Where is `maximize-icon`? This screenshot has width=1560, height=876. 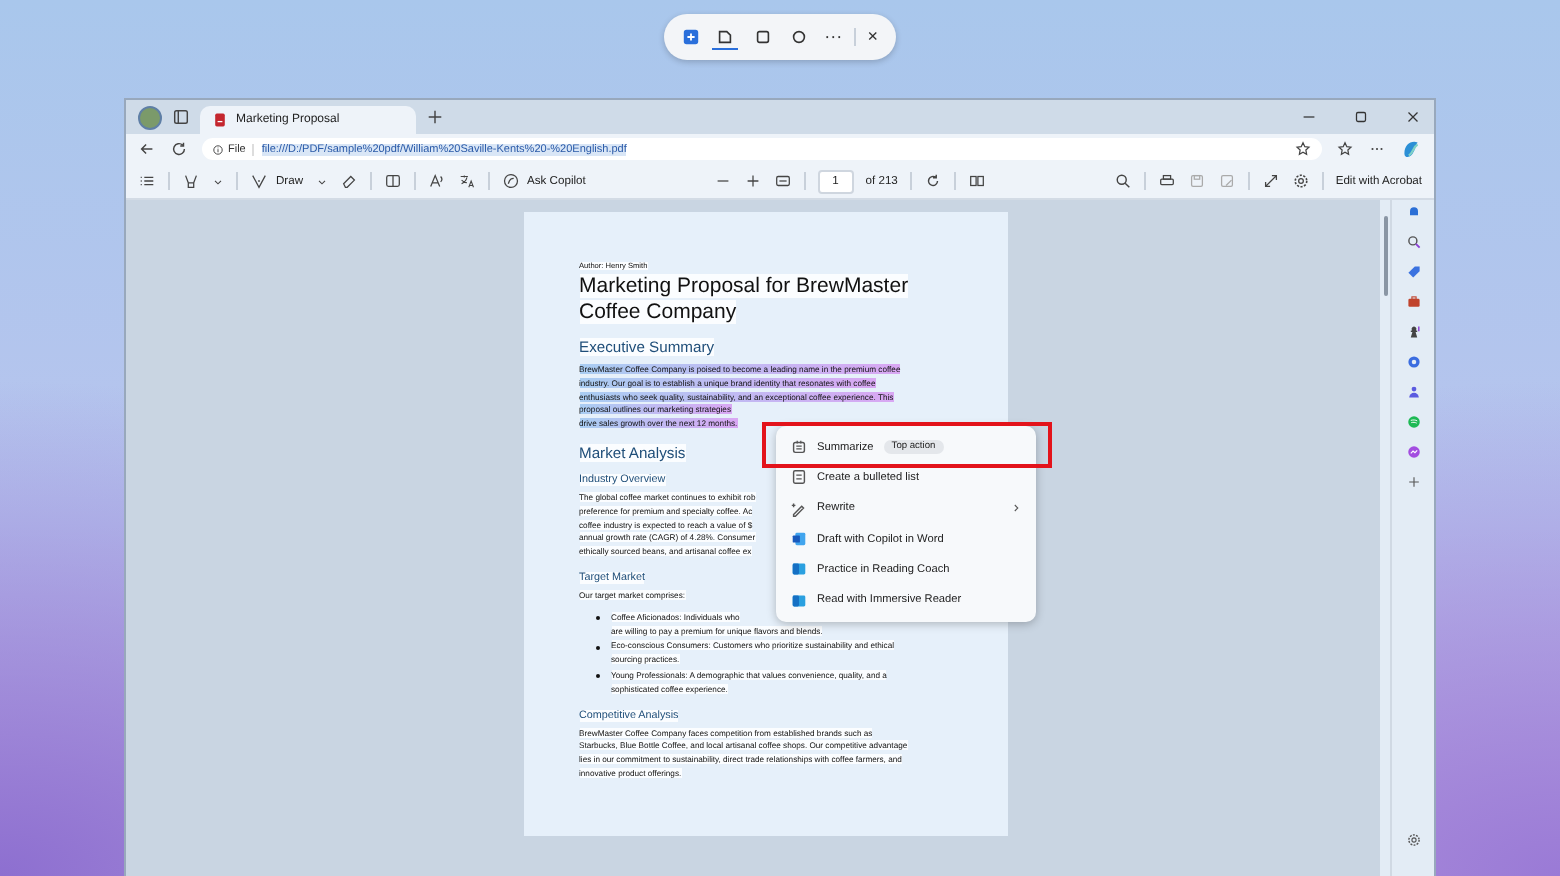
maximize-icon is located at coordinates (1361, 117).